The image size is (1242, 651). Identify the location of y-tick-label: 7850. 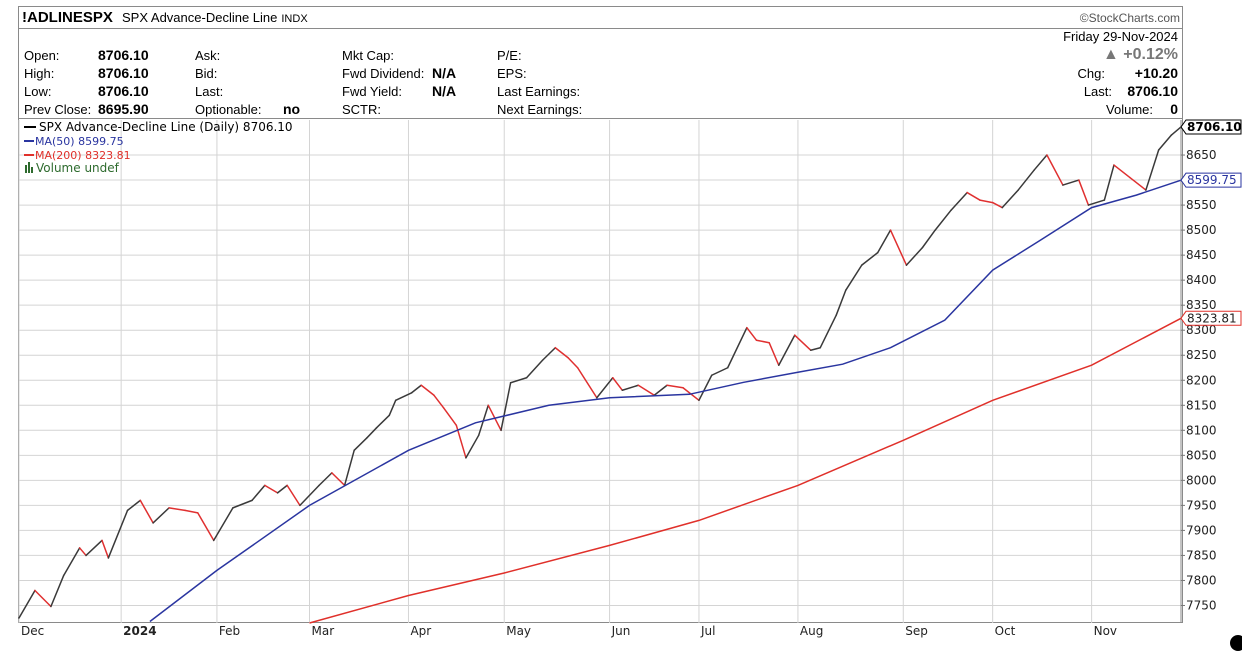
(1201, 555).